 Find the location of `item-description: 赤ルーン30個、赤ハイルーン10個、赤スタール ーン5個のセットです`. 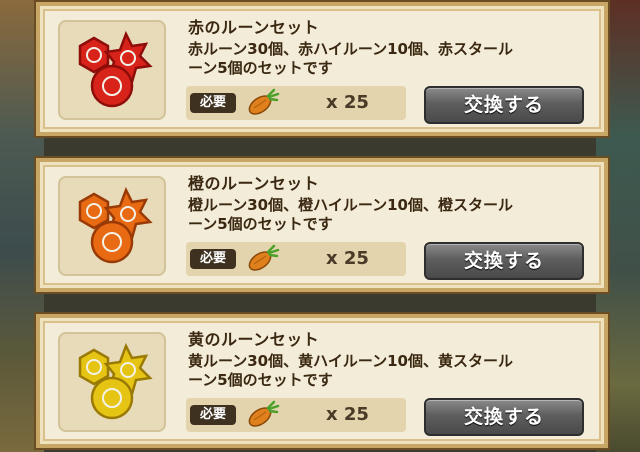

item-description: 赤ルーン30個、赤ハイルーン10個、赤スタール ーン5個のセットです is located at coordinates (350, 58).